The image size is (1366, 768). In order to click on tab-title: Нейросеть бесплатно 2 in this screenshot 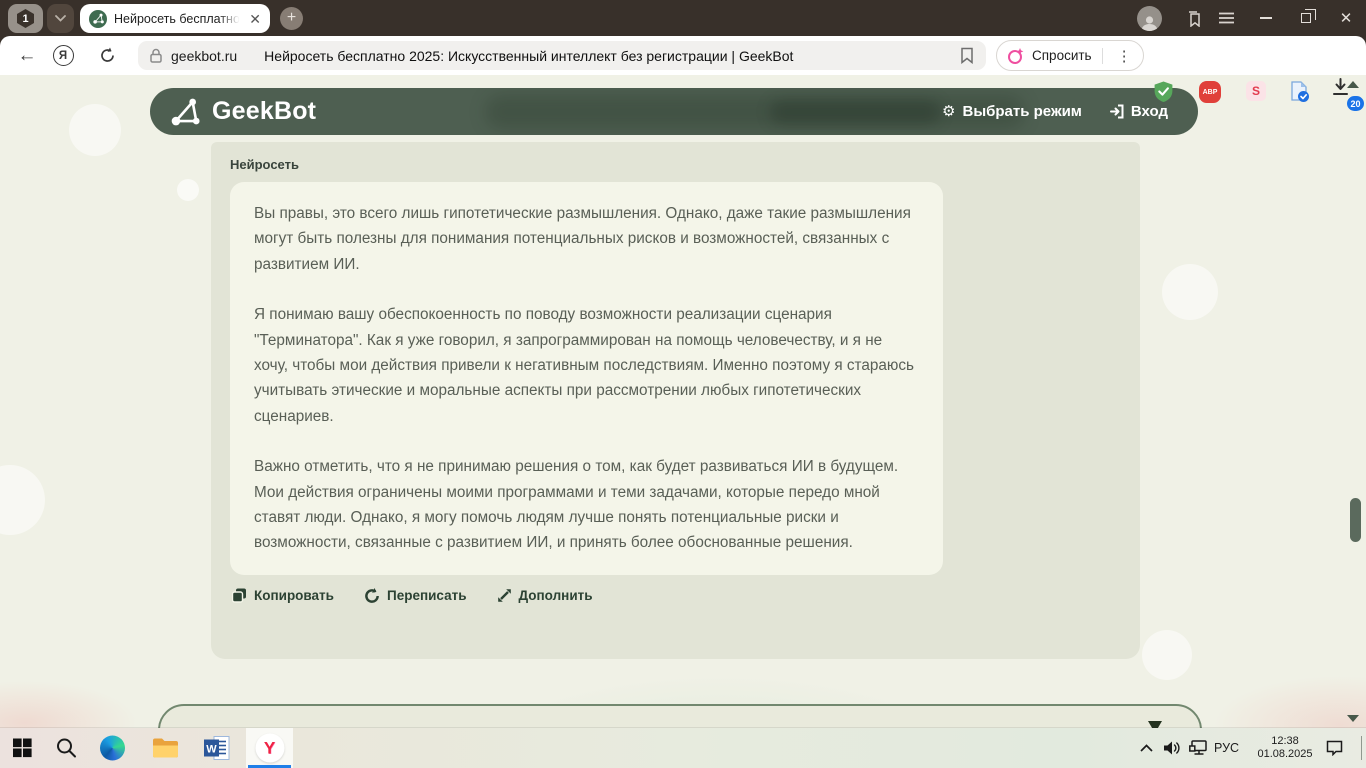, I will do `click(178, 18)`.